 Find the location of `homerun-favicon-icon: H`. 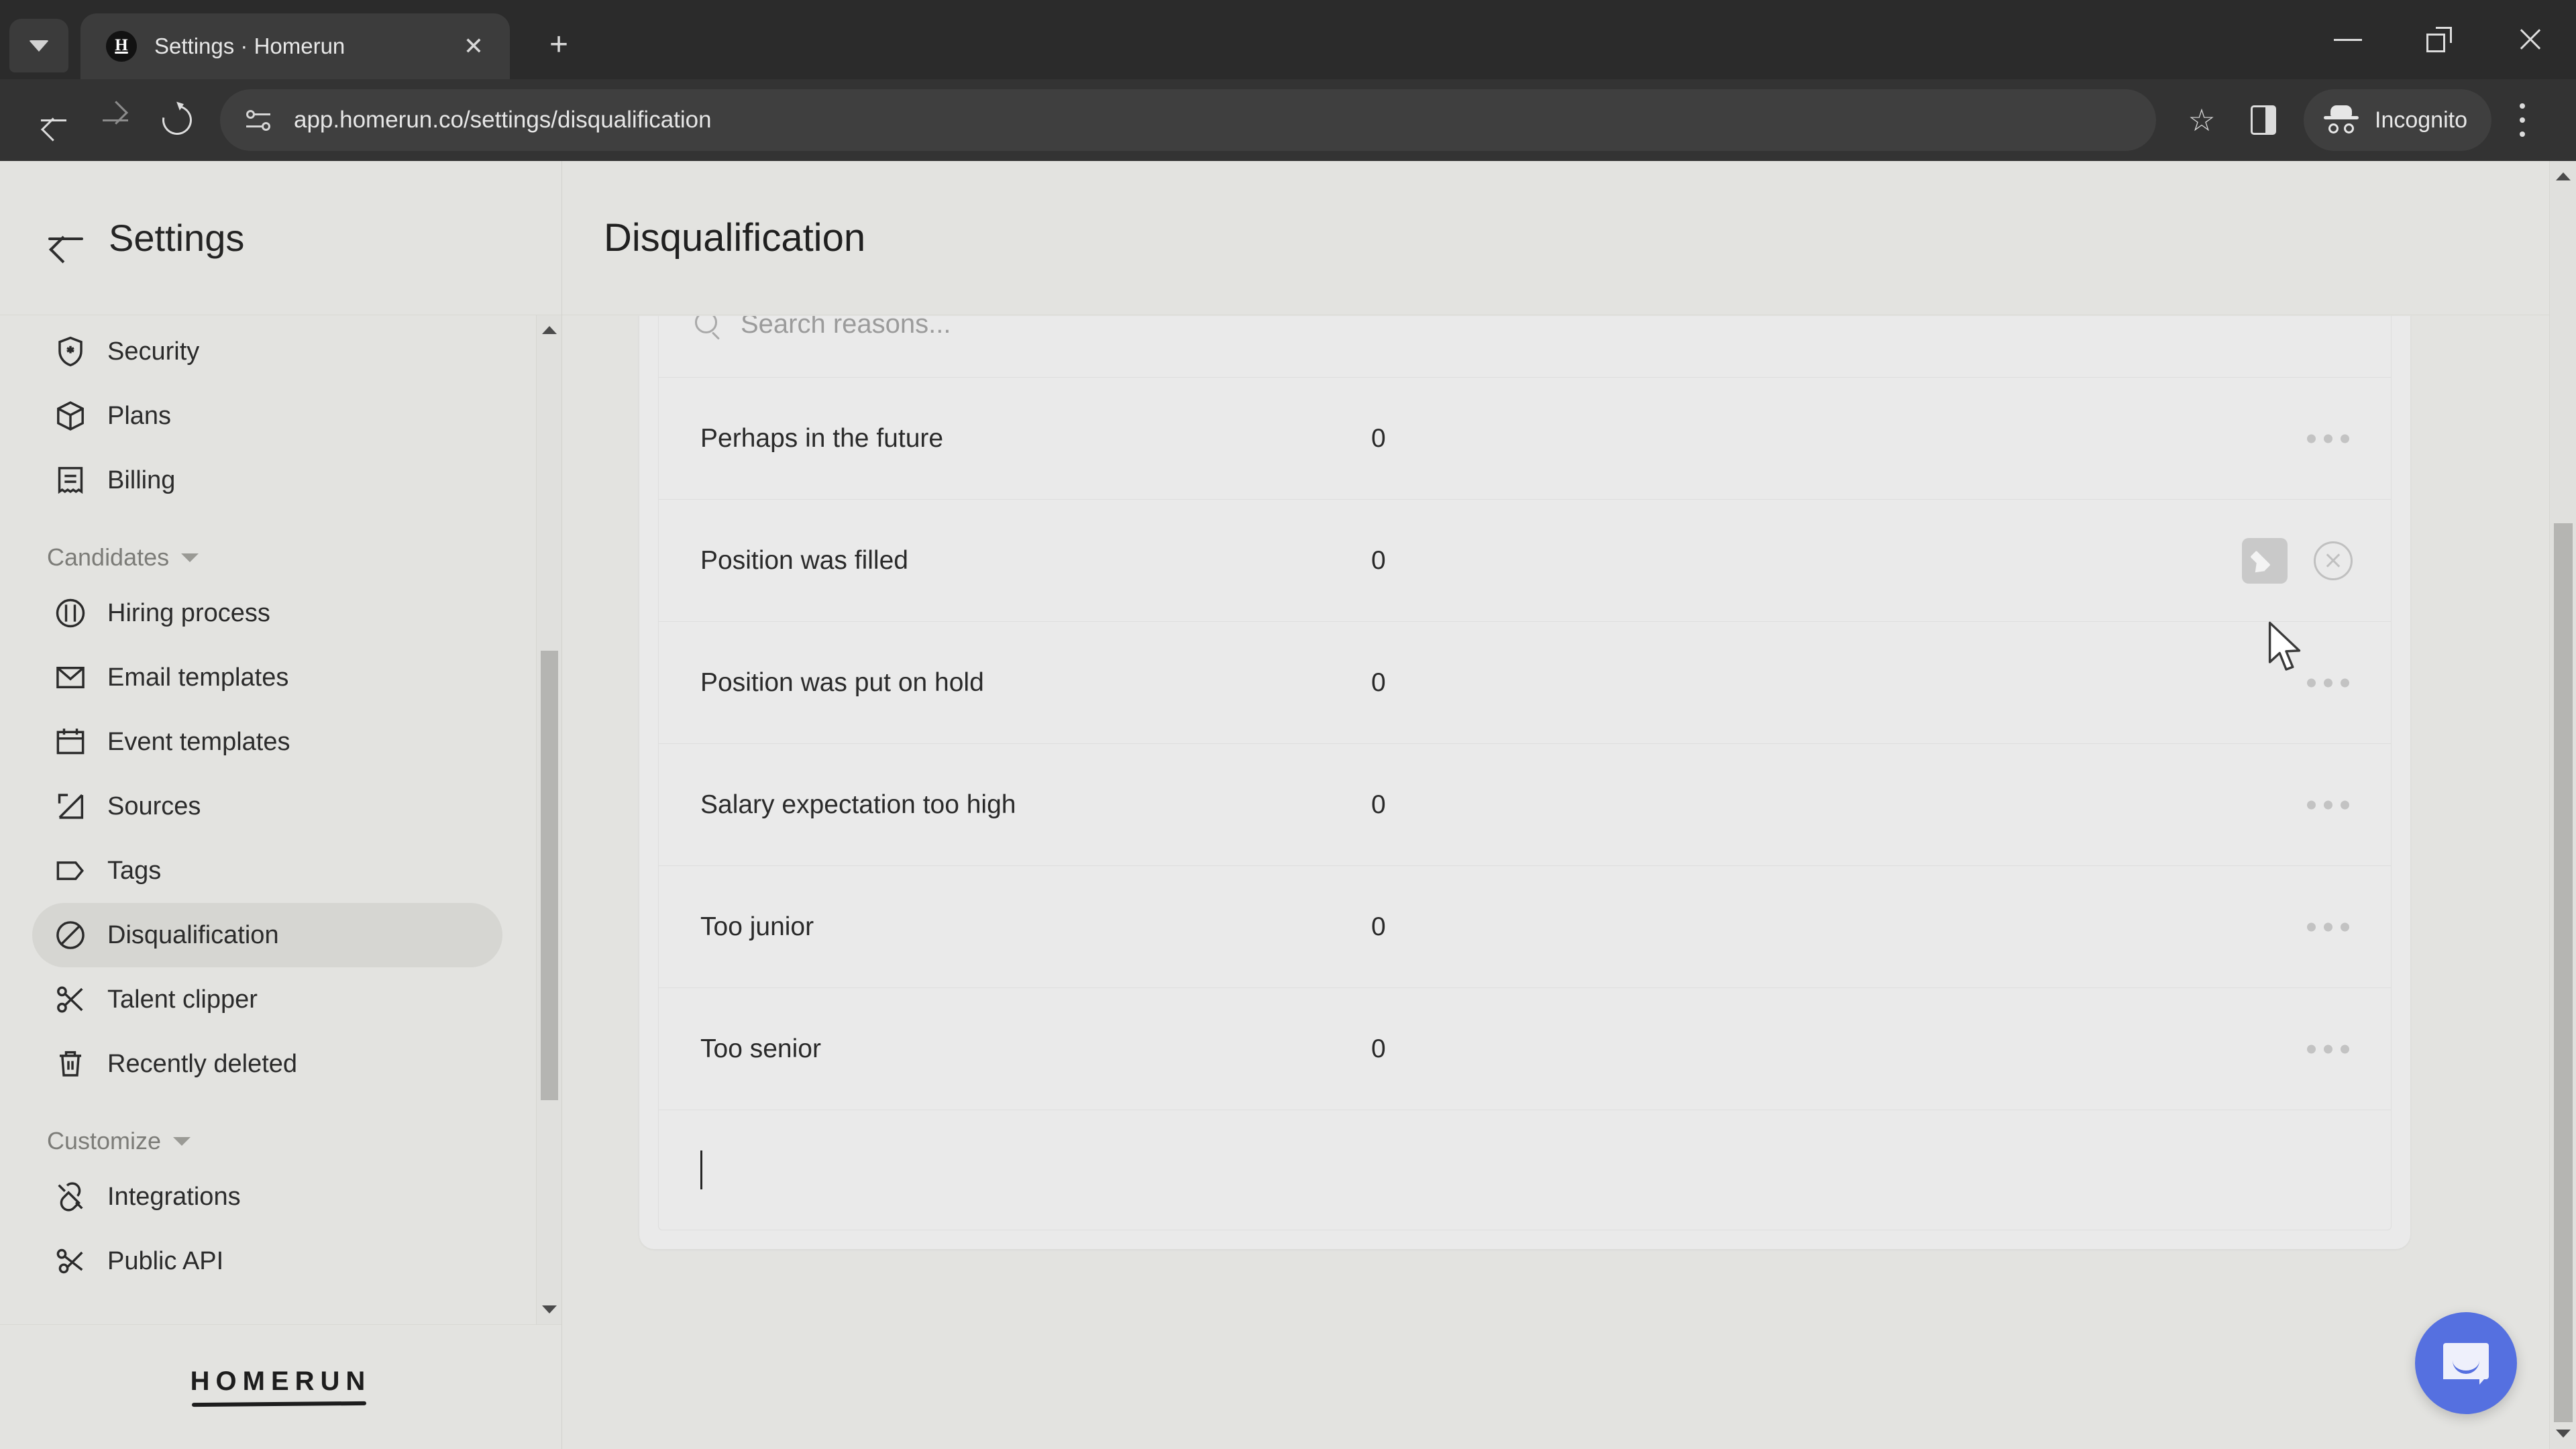

homerun-favicon-icon: H is located at coordinates (121, 46).